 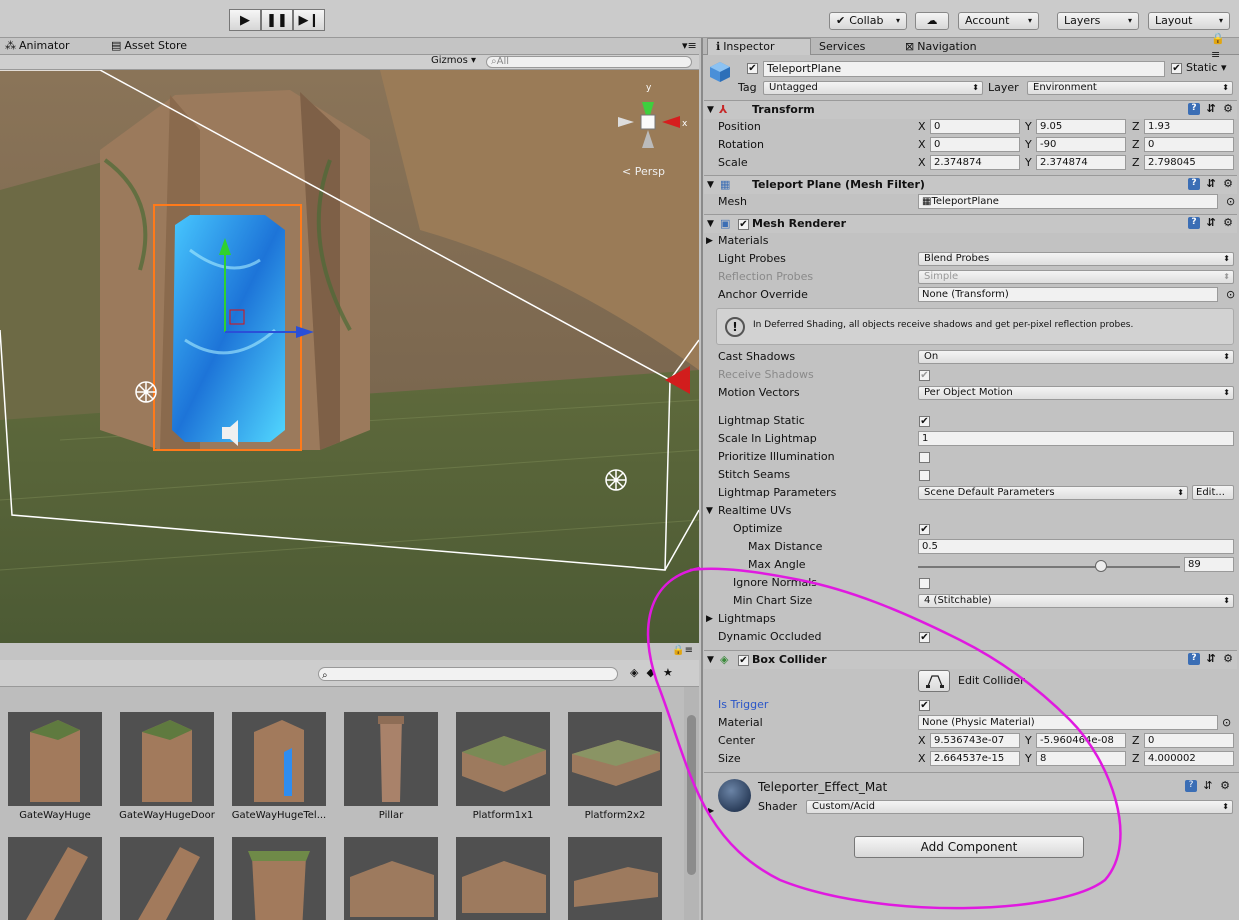 What do you see at coordinates (1081, 758) in the screenshot?
I see `size-y-field: 8` at bounding box center [1081, 758].